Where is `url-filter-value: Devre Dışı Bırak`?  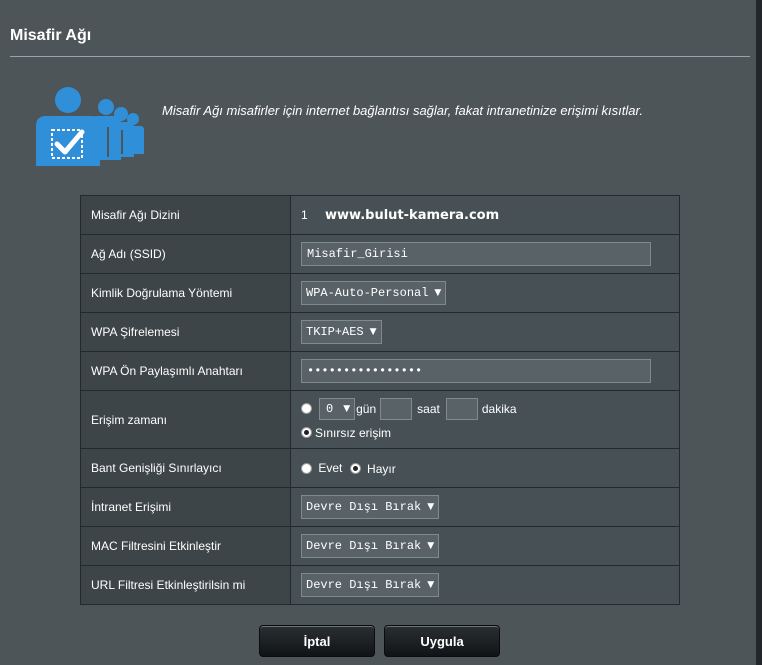
url-filter-value: Devre Dışı Bırak is located at coordinates (364, 585).